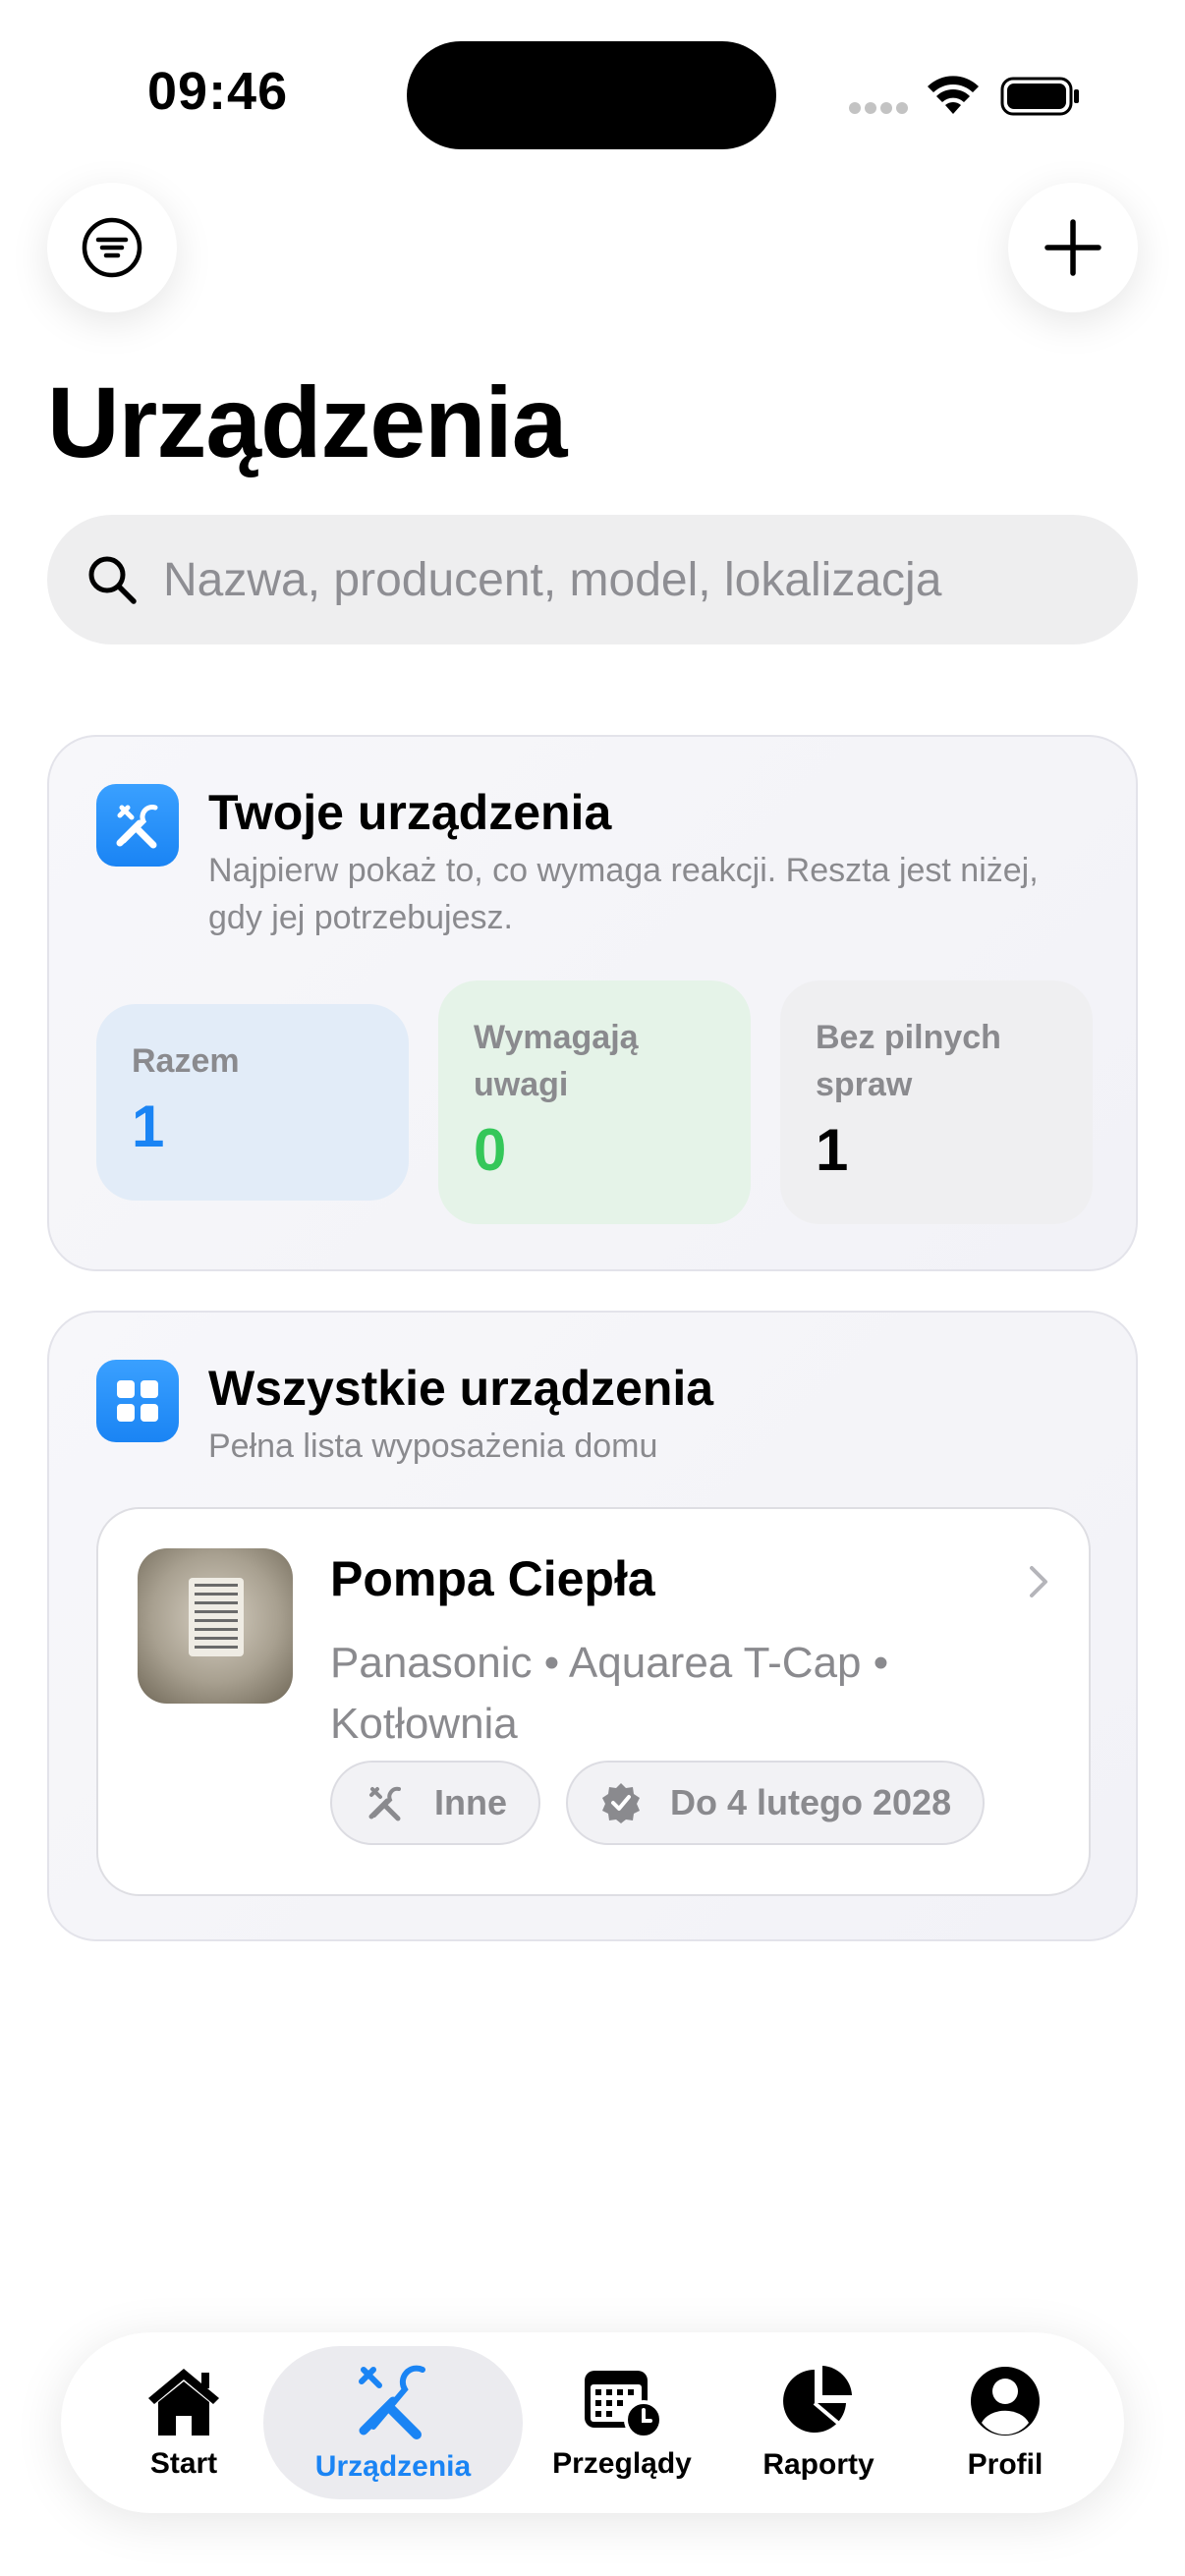 This screenshot has width=1185, height=2576. I want to click on tab-label: Urządzenia, so click(393, 2466).